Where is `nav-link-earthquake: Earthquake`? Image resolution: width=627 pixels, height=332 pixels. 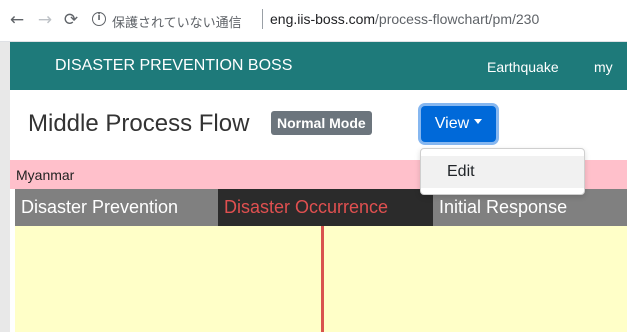
nav-link-earthquake: Earthquake is located at coordinates (523, 67).